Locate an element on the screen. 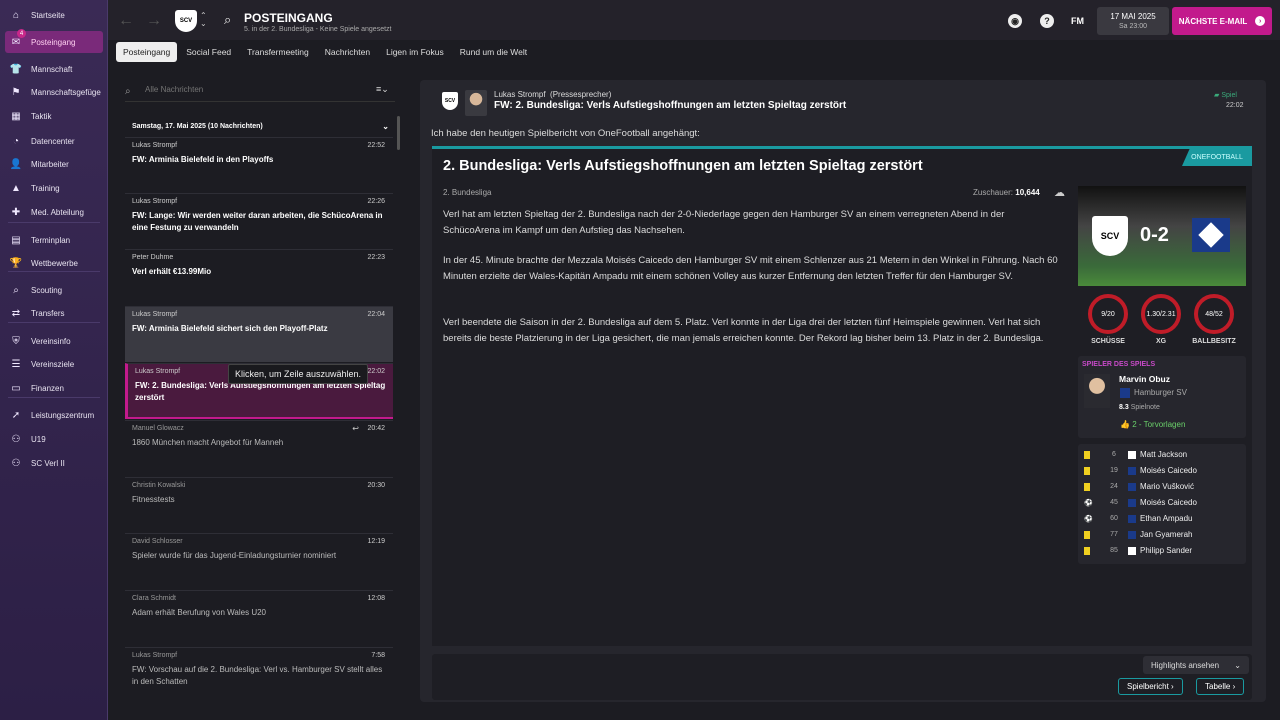 The image size is (1280, 720). sidebar-item-transfers: ⇄ Transfers is located at coordinates (54, 313).